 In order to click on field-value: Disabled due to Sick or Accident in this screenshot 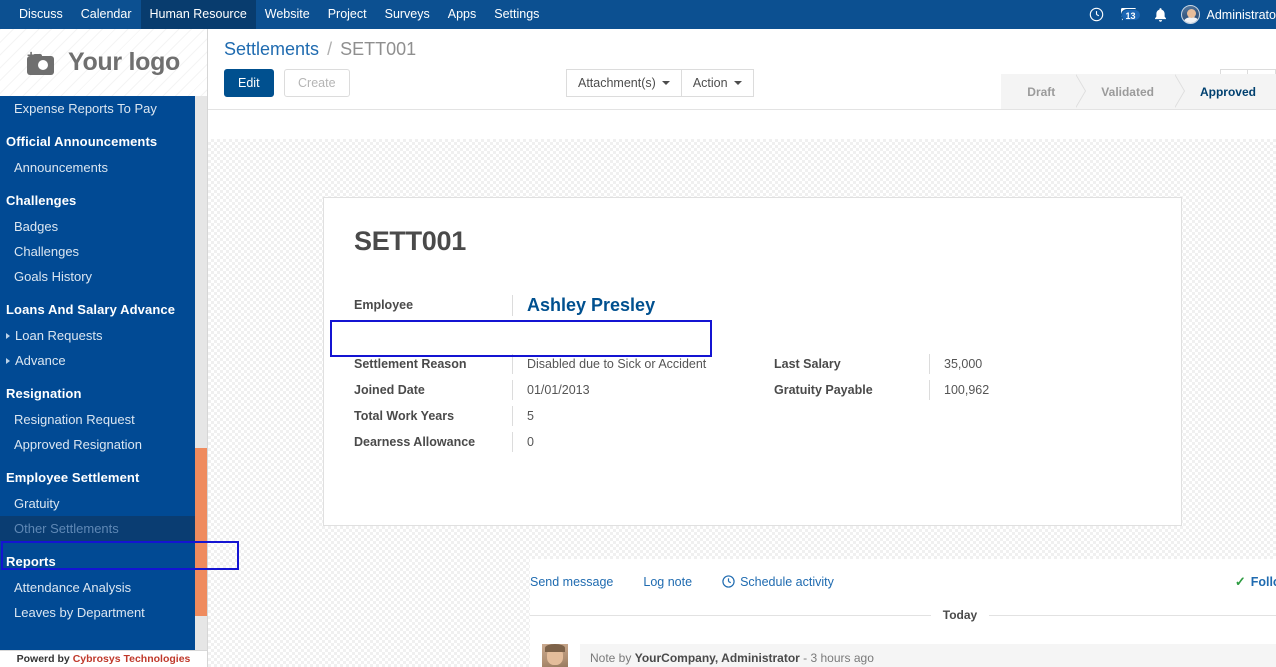, I will do `click(643, 364)`.